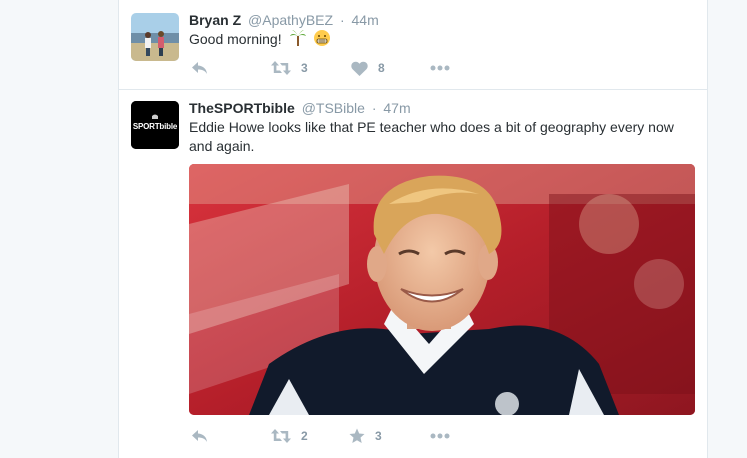 The image size is (747, 458). Describe the element at coordinates (290, 20) in the screenshot. I see `username: @ApathyBEZ` at that location.